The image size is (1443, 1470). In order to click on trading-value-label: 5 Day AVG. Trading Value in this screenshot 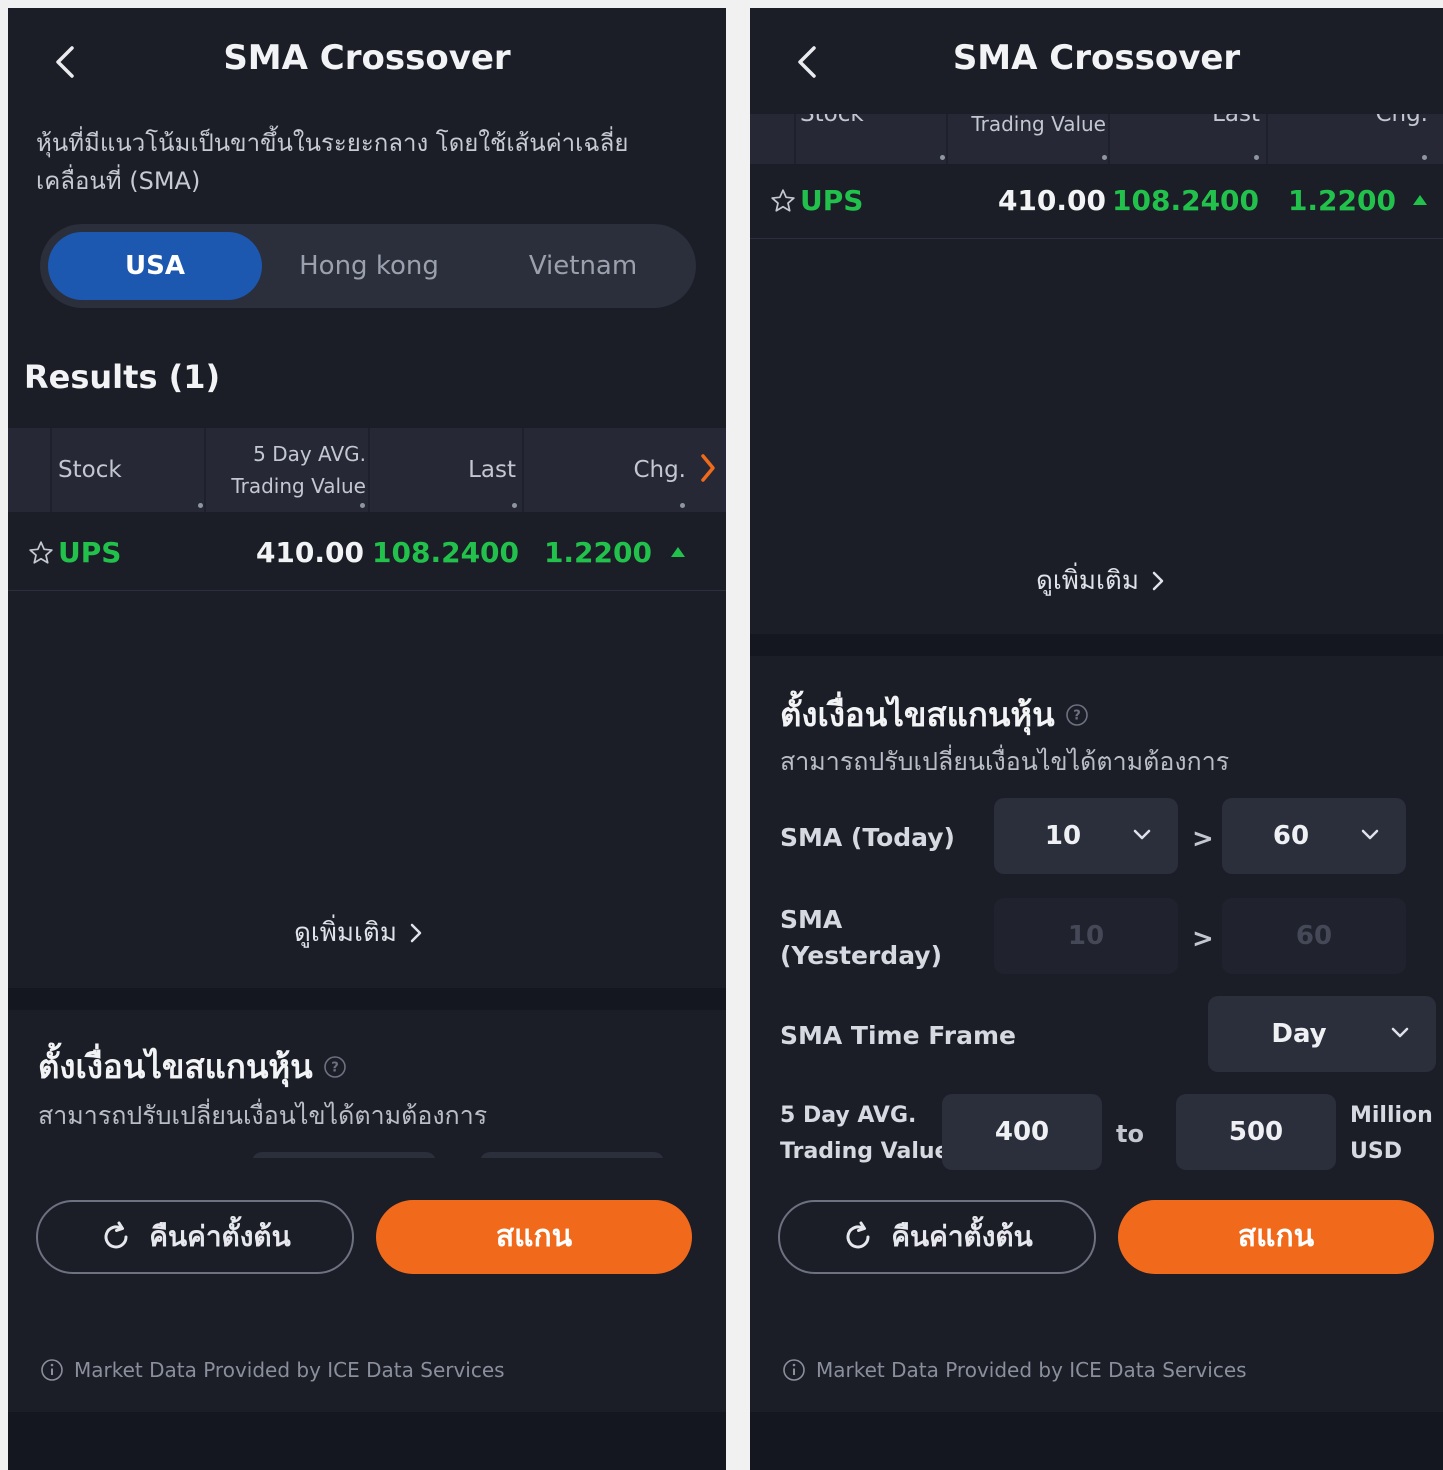, I will do `click(865, 1133)`.